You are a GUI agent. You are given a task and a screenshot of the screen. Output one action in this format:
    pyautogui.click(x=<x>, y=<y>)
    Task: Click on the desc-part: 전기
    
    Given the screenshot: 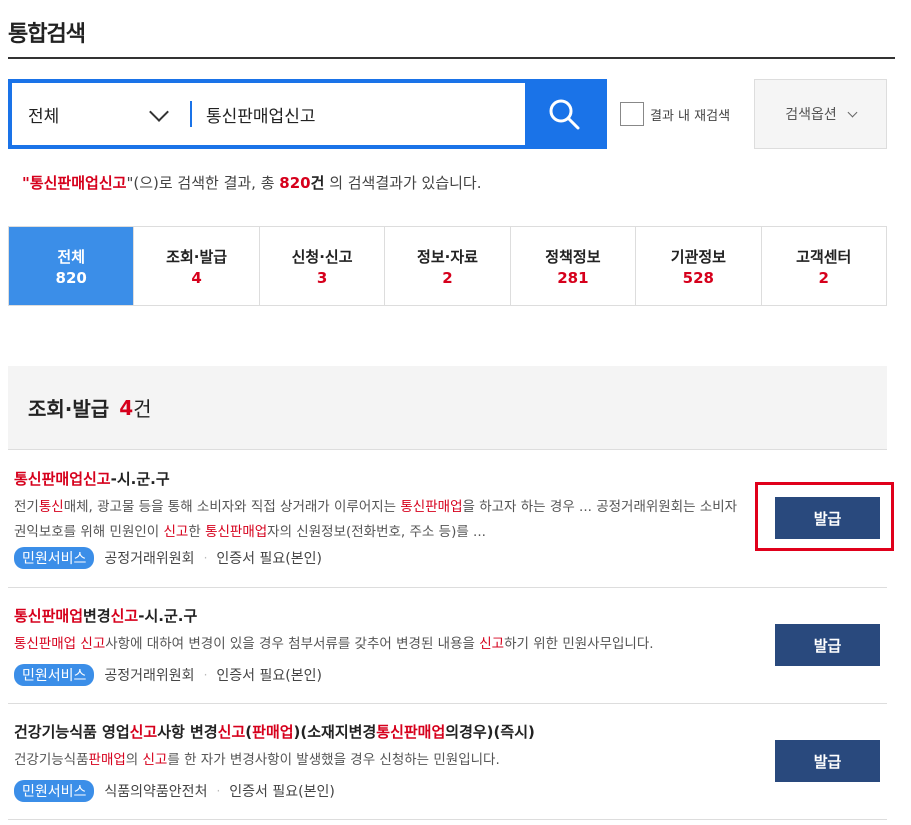 What is the action you would take?
    pyautogui.click(x=26, y=507)
    